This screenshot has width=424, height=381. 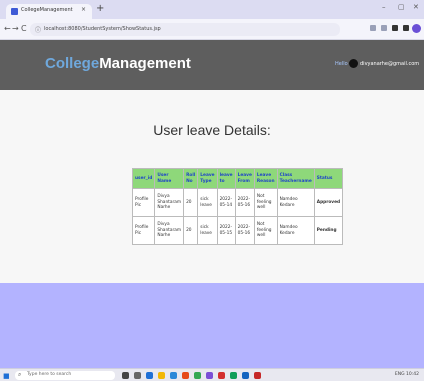 What do you see at coordinates (191, 178) in the screenshot?
I see `column-header: Roll No` at bounding box center [191, 178].